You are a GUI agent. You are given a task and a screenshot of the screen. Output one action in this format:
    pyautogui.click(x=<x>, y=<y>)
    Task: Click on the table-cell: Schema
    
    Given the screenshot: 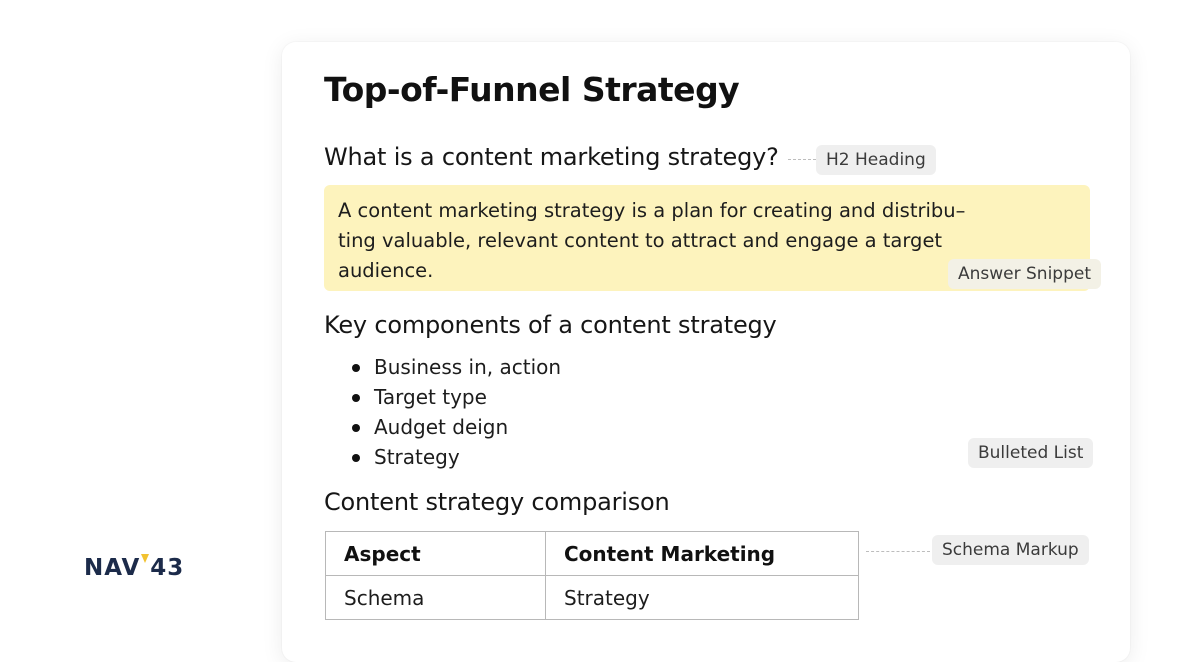 What is the action you would take?
    pyautogui.click(x=435, y=597)
    